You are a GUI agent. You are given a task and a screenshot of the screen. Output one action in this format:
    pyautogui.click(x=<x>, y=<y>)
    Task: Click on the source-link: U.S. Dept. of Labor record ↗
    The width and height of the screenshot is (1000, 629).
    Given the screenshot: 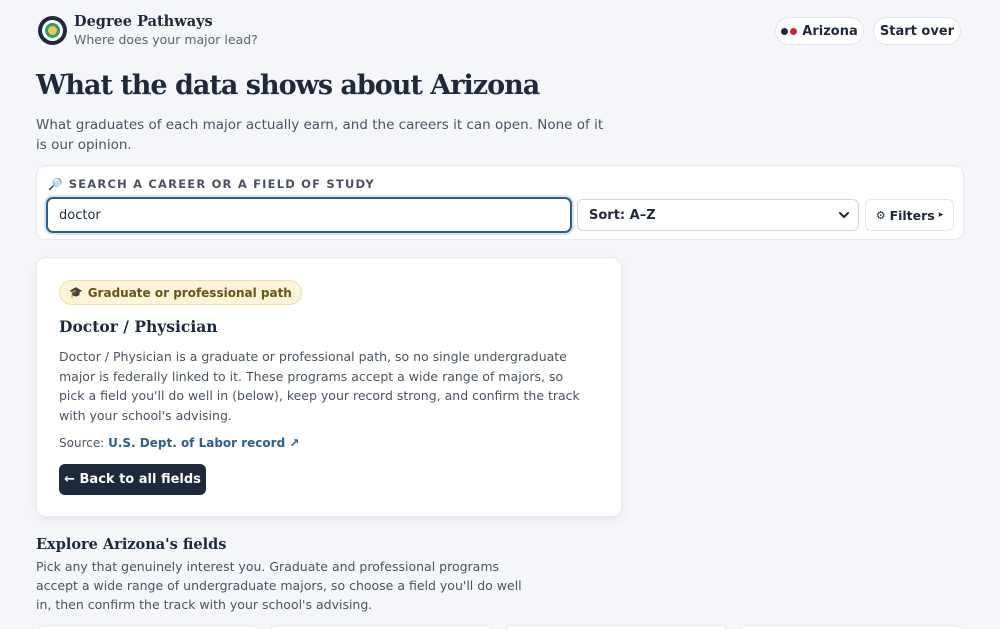 What is the action you would take?
    pyautogui.click(x=203, y=443)
    